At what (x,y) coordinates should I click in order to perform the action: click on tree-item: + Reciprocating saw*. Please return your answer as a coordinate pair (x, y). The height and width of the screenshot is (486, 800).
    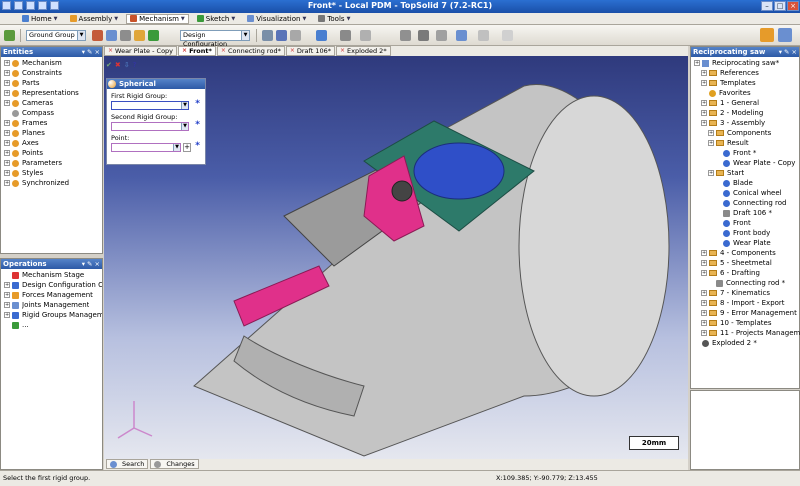
    Looking at the image, I should click on (746, 63).